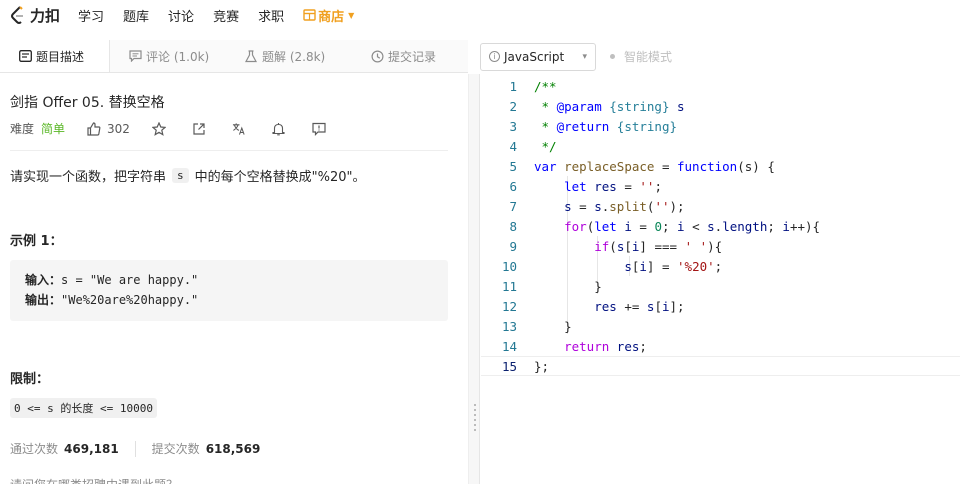  Describe the element at coordinates (53, 129) in the screenshot. I see `difficulty-badge: 简单` at that location.